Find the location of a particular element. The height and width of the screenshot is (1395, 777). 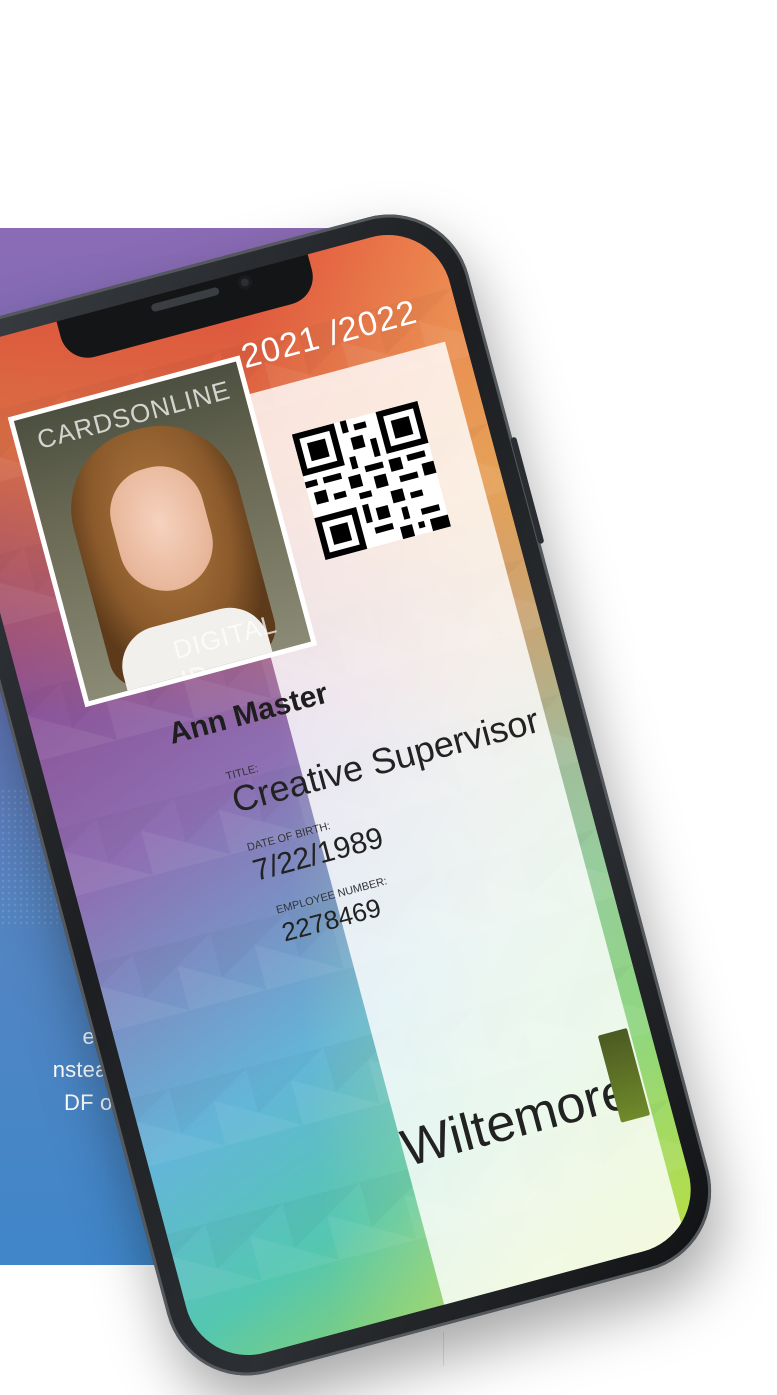

divider-line is located at coordinates (443, 1349).